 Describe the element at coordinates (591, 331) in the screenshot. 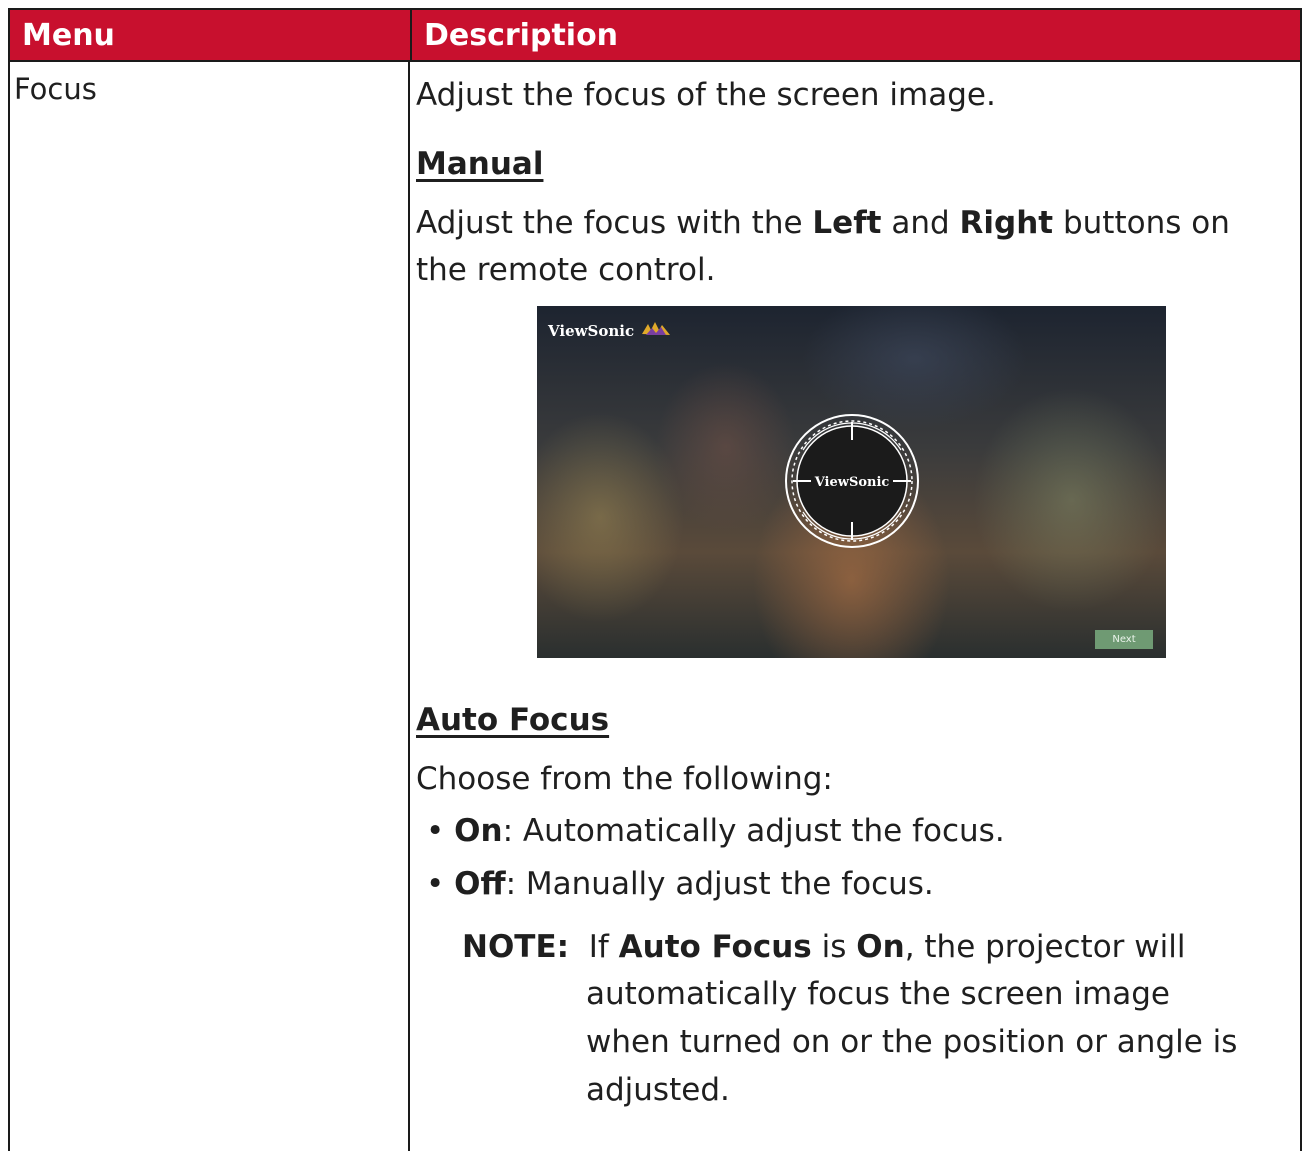

I see `viewsonic-logo: ViewSonic` at that location.